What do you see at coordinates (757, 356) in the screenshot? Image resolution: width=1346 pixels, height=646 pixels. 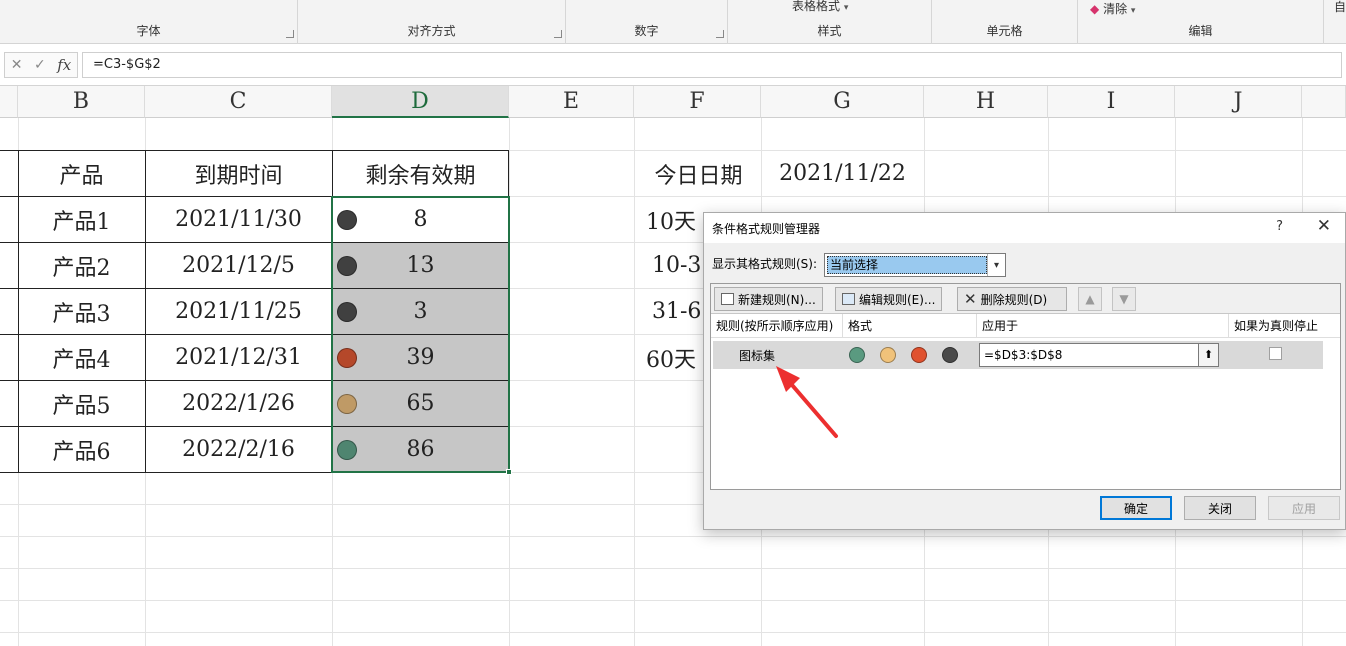 I see `rule-name: 图标集` at bounding box center [757, 356].